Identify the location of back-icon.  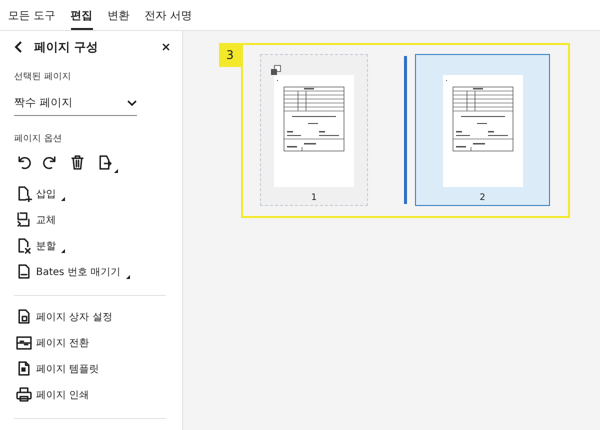
(19, 47).